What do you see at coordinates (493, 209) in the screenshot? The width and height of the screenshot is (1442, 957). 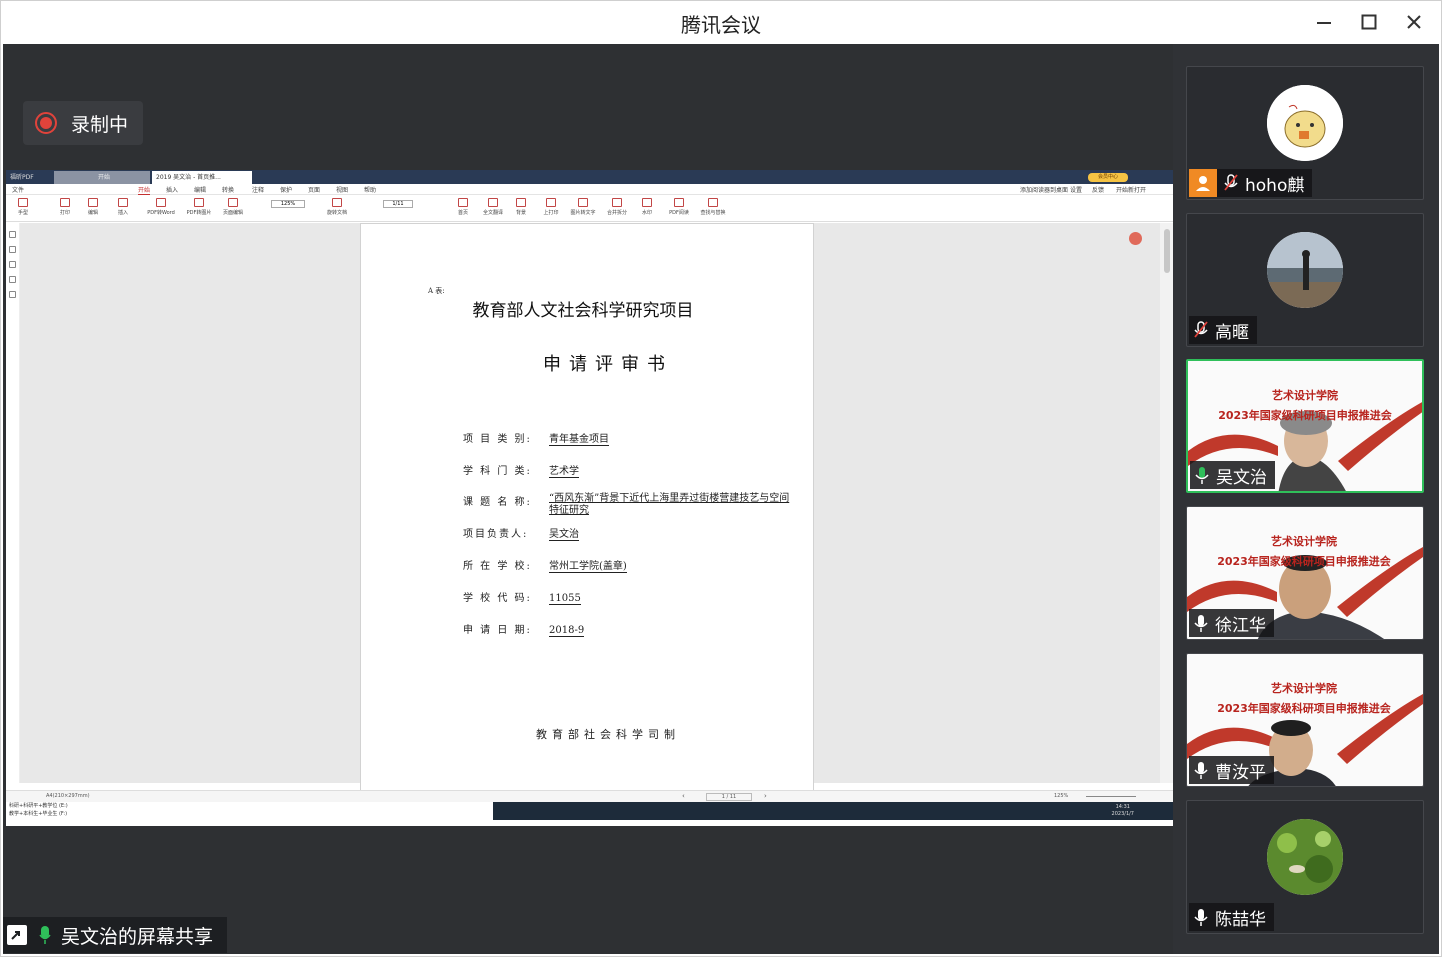 I see `tool-button: 全文翻译` at bounding box center [493, 209].